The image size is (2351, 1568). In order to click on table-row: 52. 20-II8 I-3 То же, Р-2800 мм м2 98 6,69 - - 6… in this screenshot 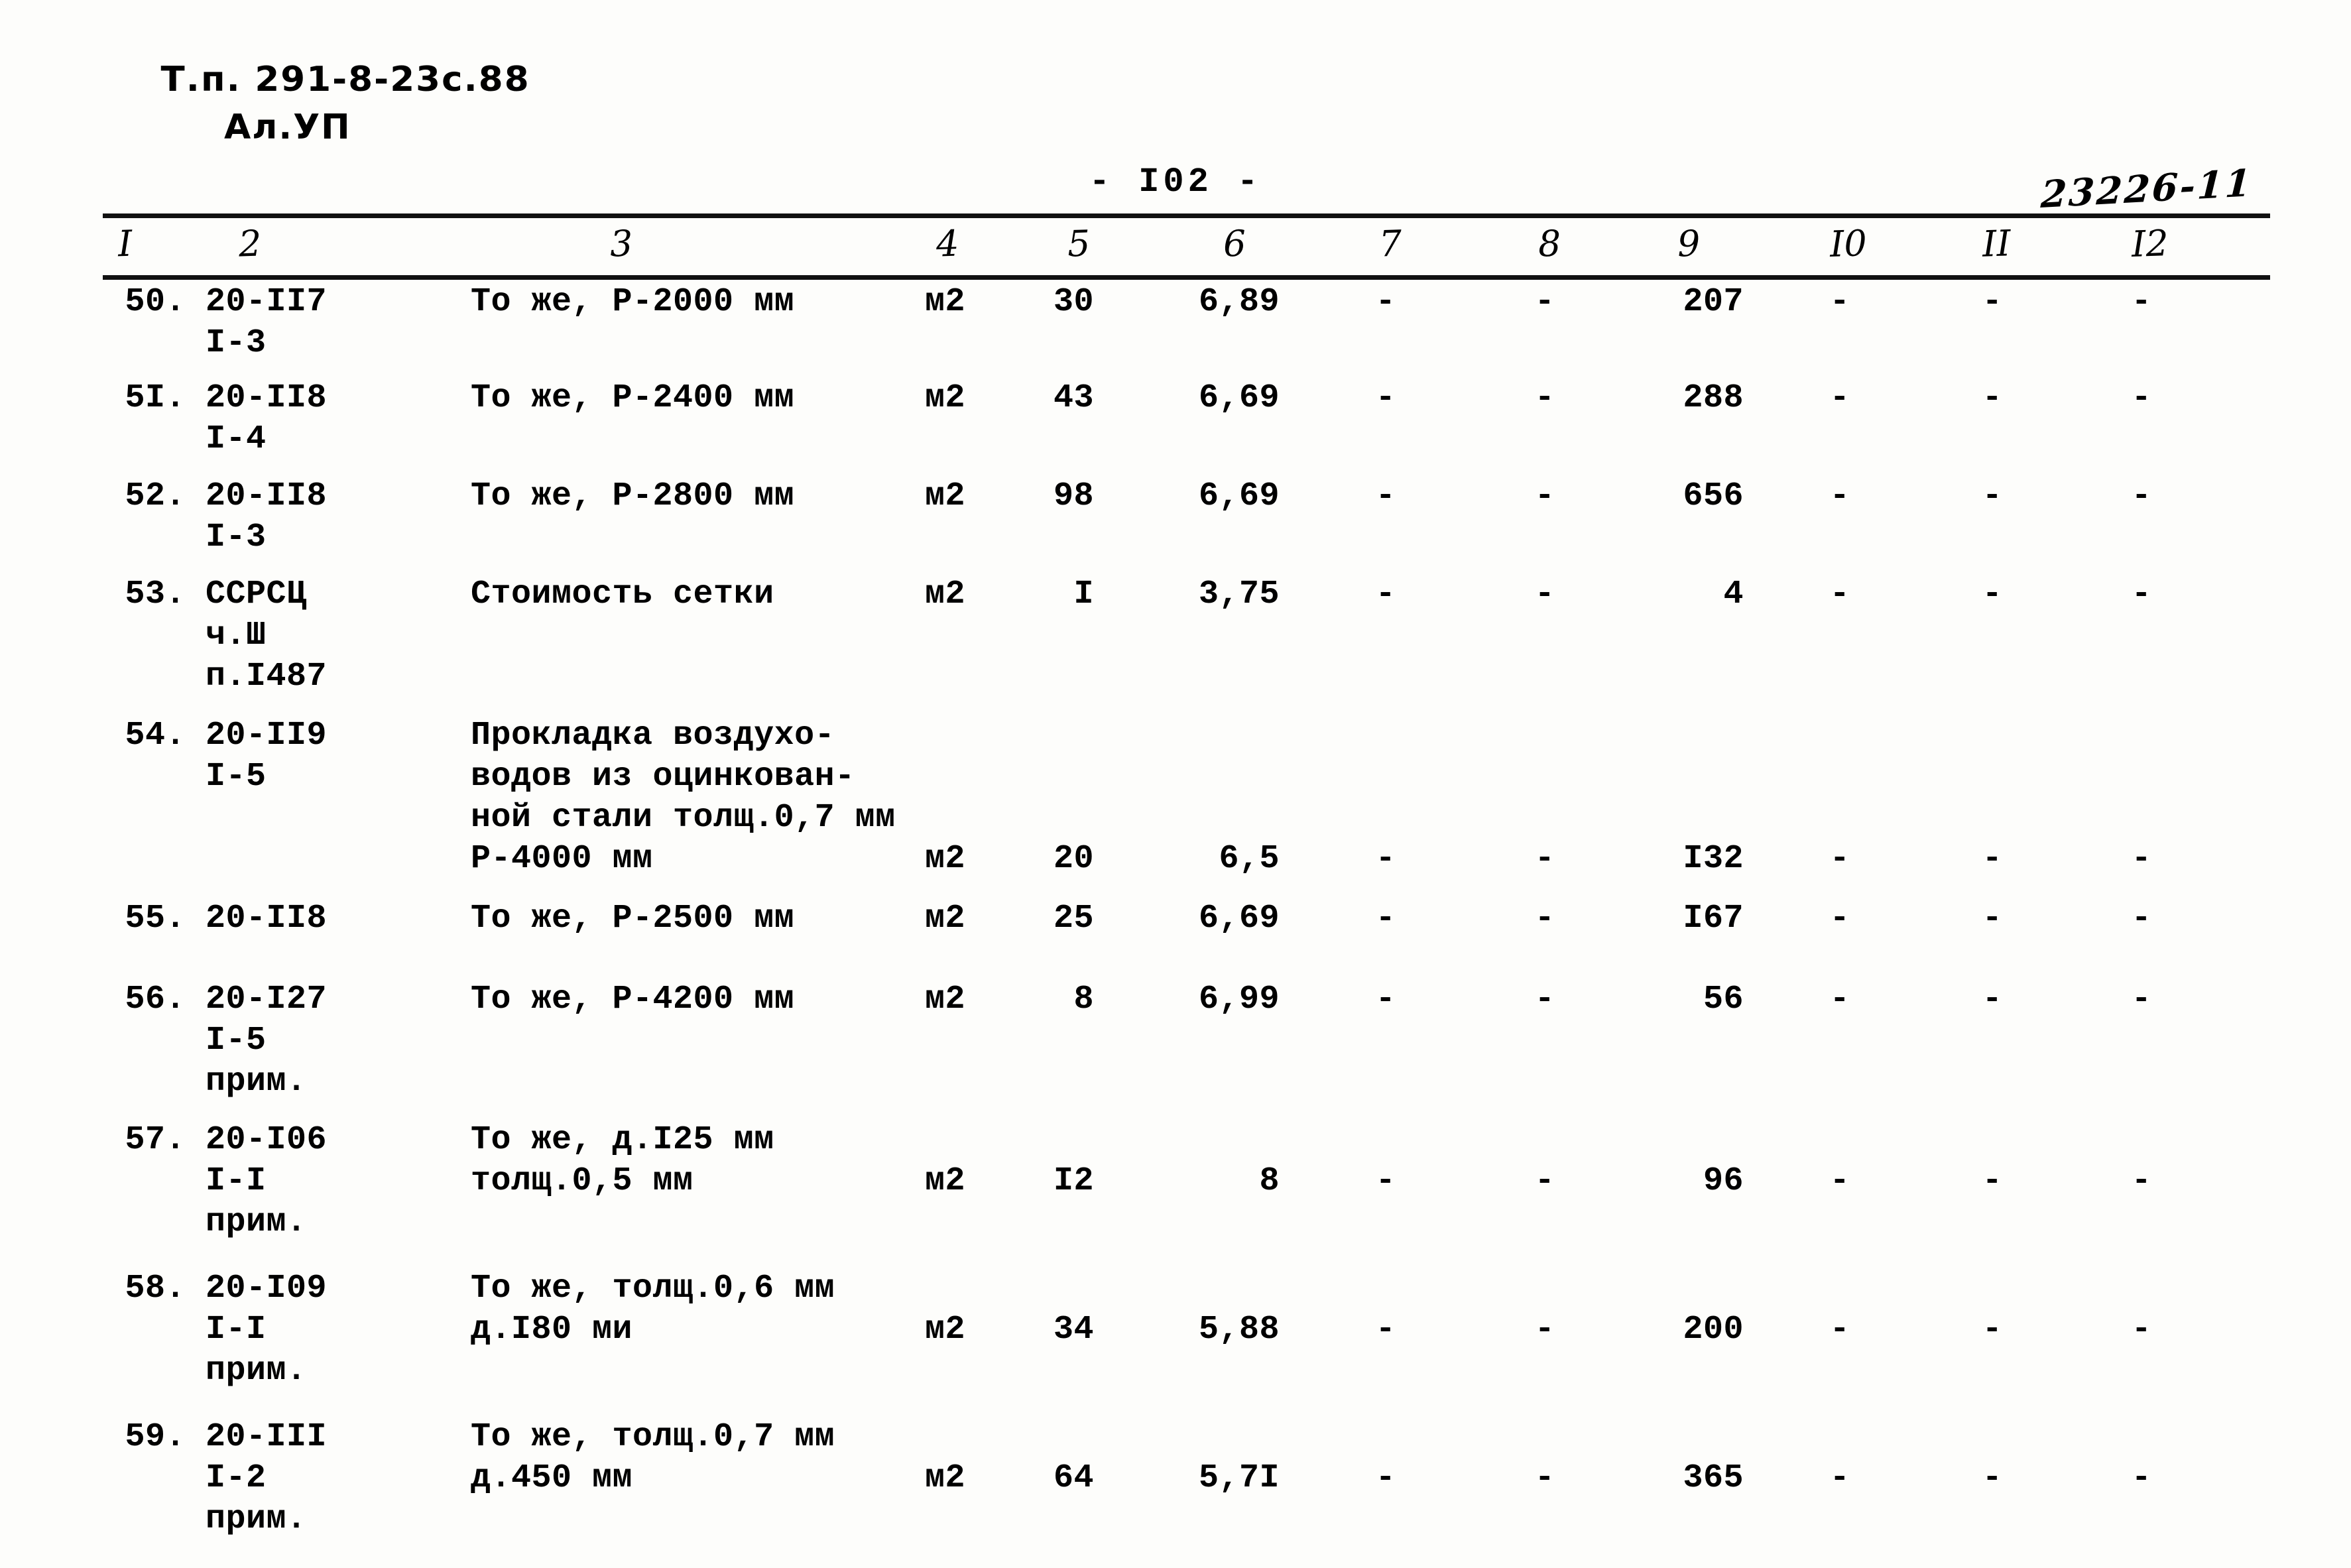, I will do `click(1175, 525)`.